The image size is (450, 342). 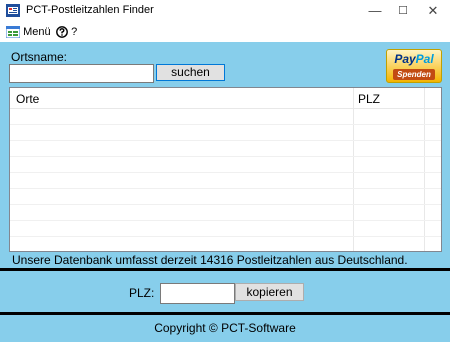 I want to click on copy-button: kopieren, so click(x=269, y=292).